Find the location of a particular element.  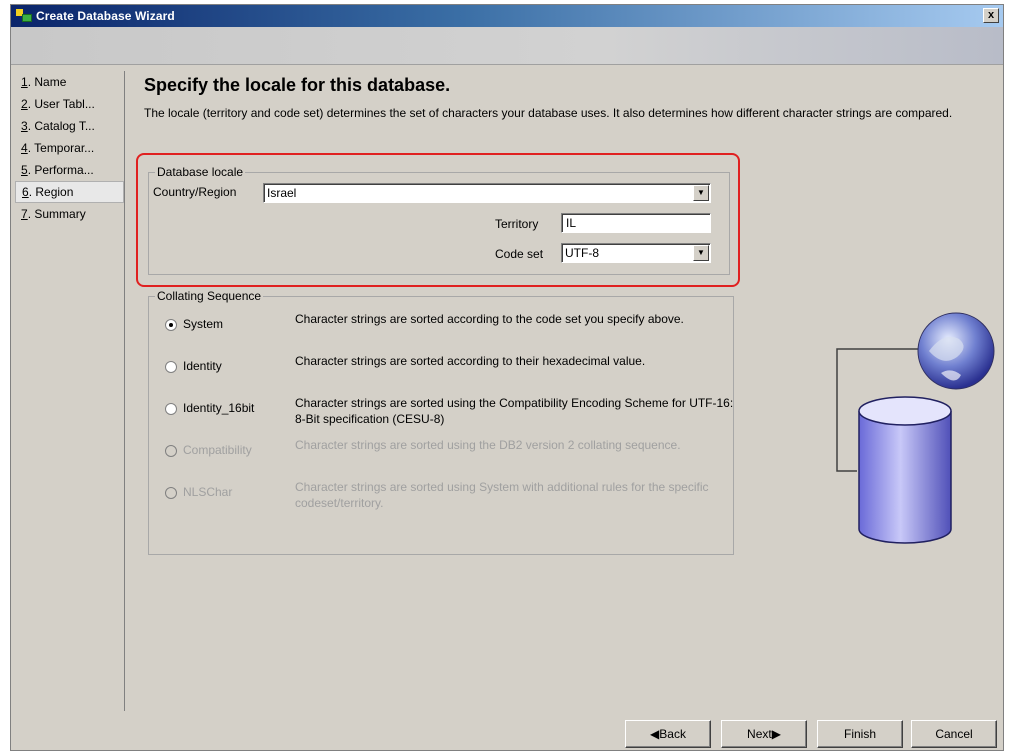

finish-label: Finish is located at coordinates (859, 734).